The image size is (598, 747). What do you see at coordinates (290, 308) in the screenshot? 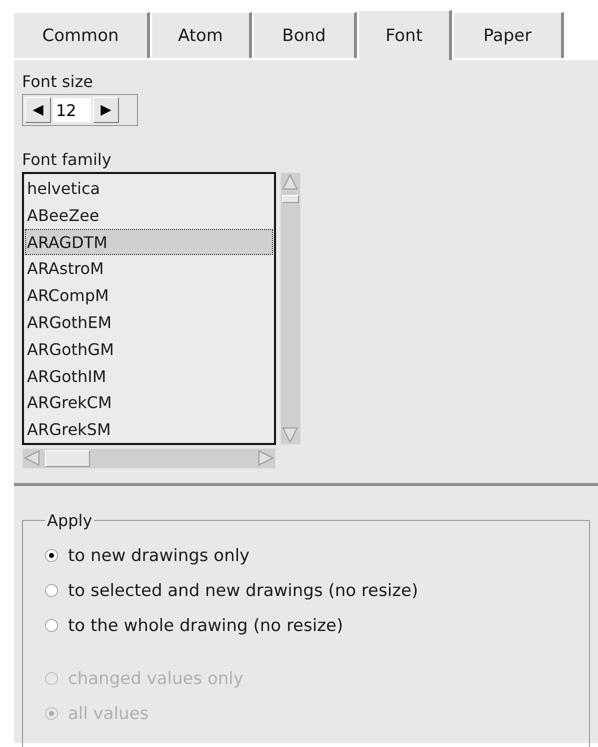
I see `vertical-scrollbar` at bounding box center [290, 308].